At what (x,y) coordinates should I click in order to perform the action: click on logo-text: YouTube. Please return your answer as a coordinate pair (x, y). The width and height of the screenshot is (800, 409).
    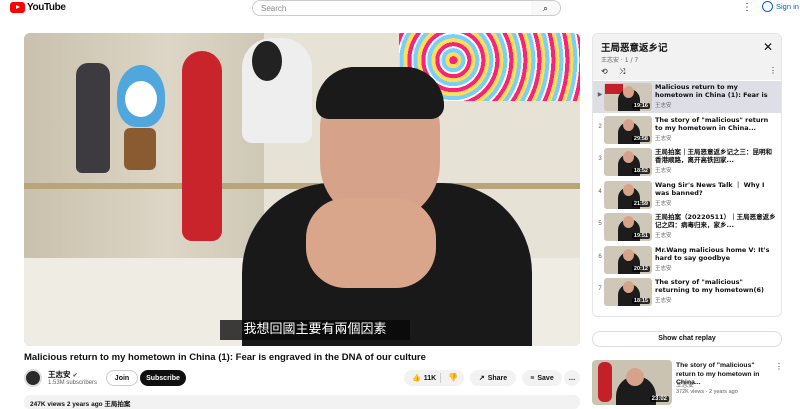
    Looking at the image, I should click on (46, 7).